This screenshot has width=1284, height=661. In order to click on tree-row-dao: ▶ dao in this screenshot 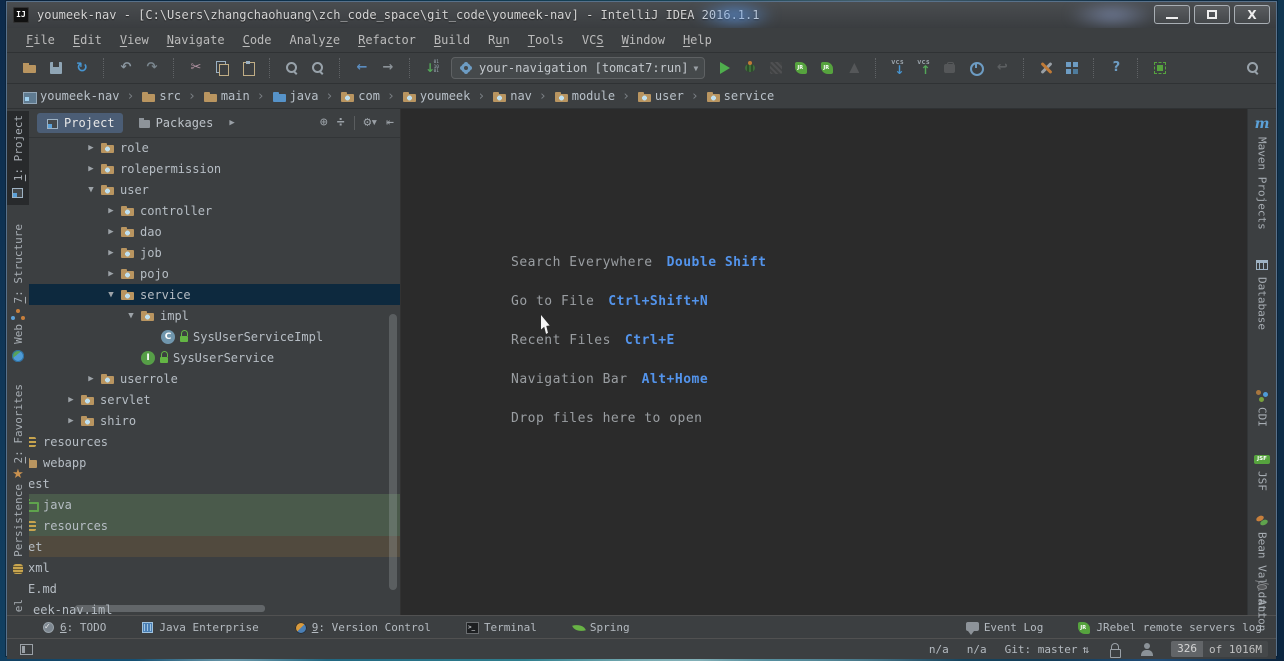, I will do `click(214, 231)`.